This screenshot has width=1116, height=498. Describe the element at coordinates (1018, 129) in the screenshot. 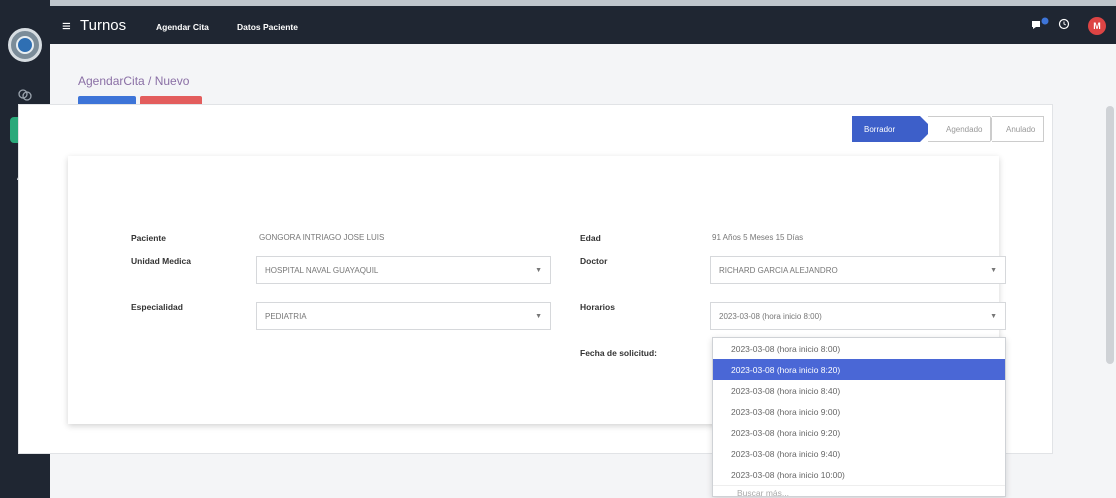

I see `status-anulado: Anulado` at that location.